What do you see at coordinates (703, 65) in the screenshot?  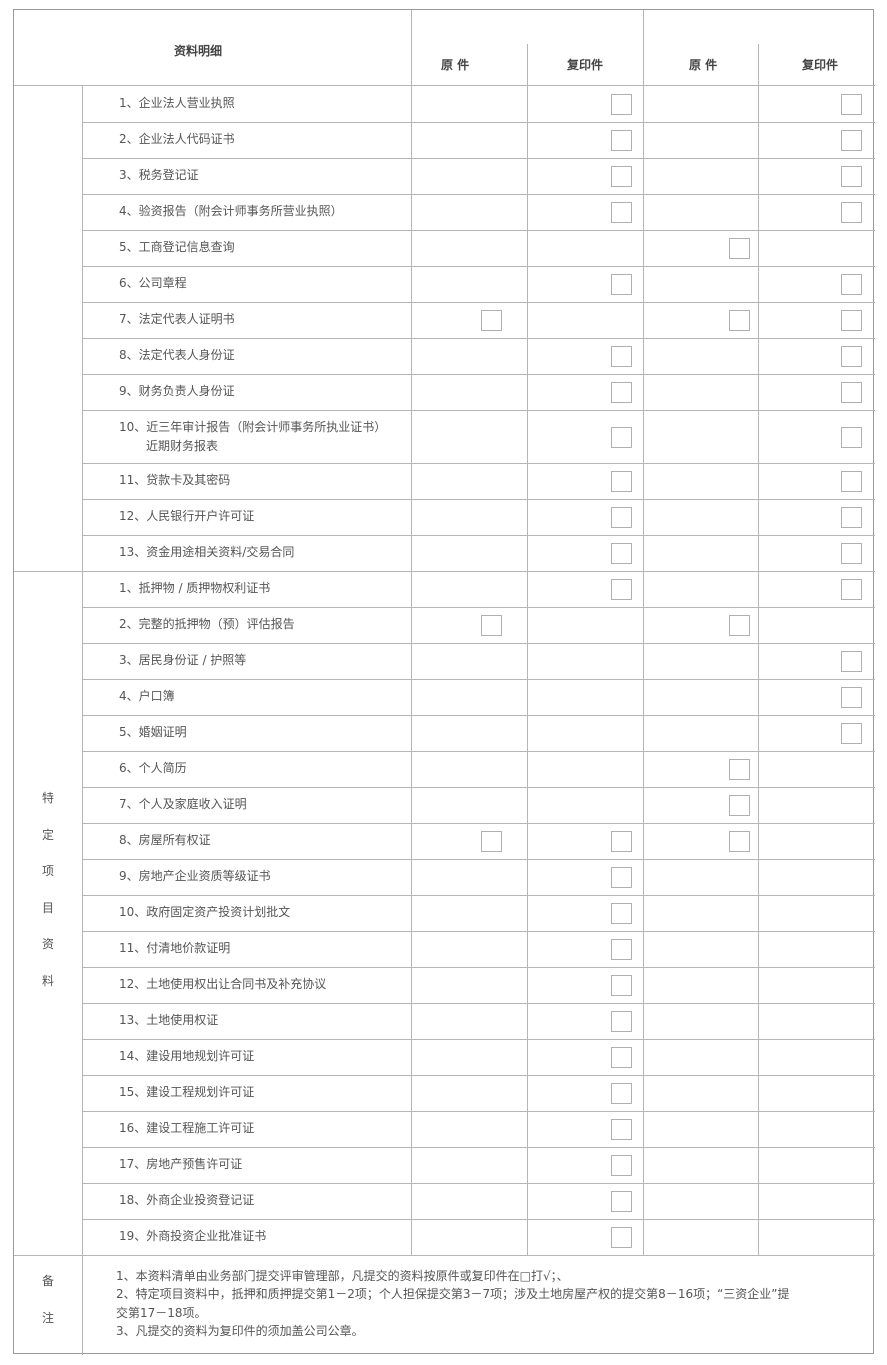 I see `header-col3: 原 件` at bounding box center [703, 65].